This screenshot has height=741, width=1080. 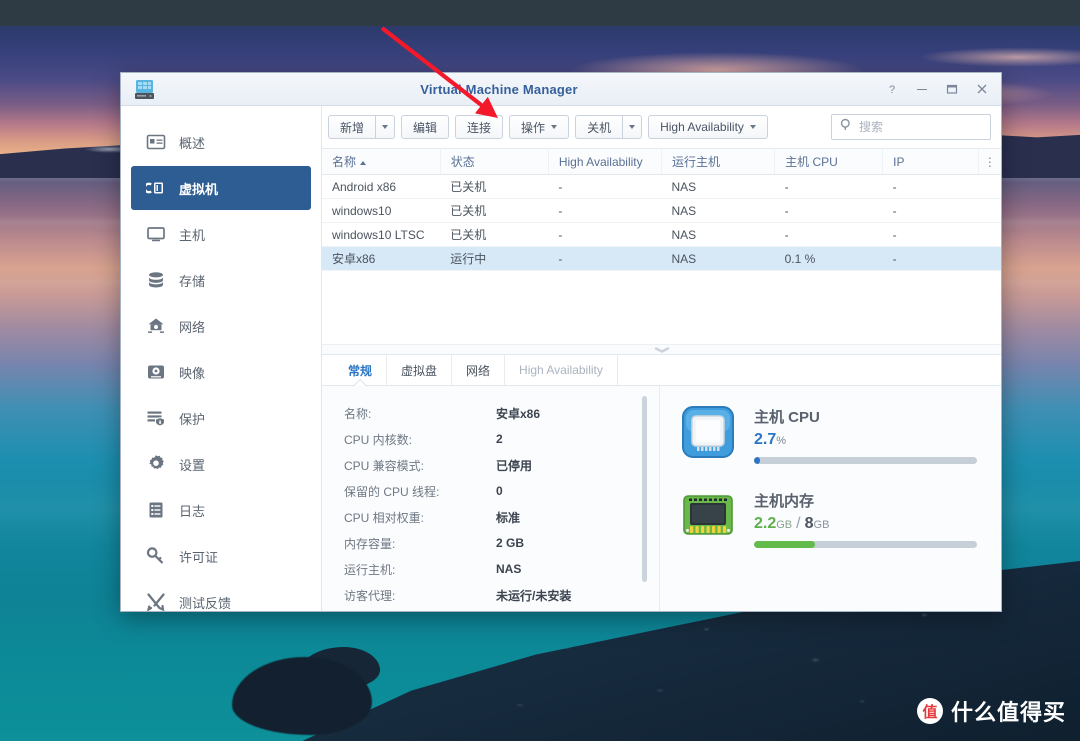 I want to click on dsm-taskbar, so click(x=540, y=13).